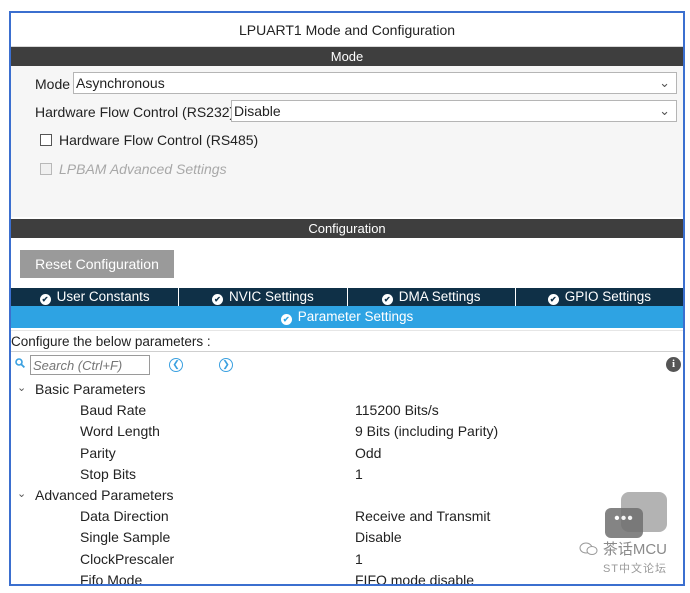  Describe the element at coordinates (378, 537) in the screenshot. I see `param-value: Disable` at that location.